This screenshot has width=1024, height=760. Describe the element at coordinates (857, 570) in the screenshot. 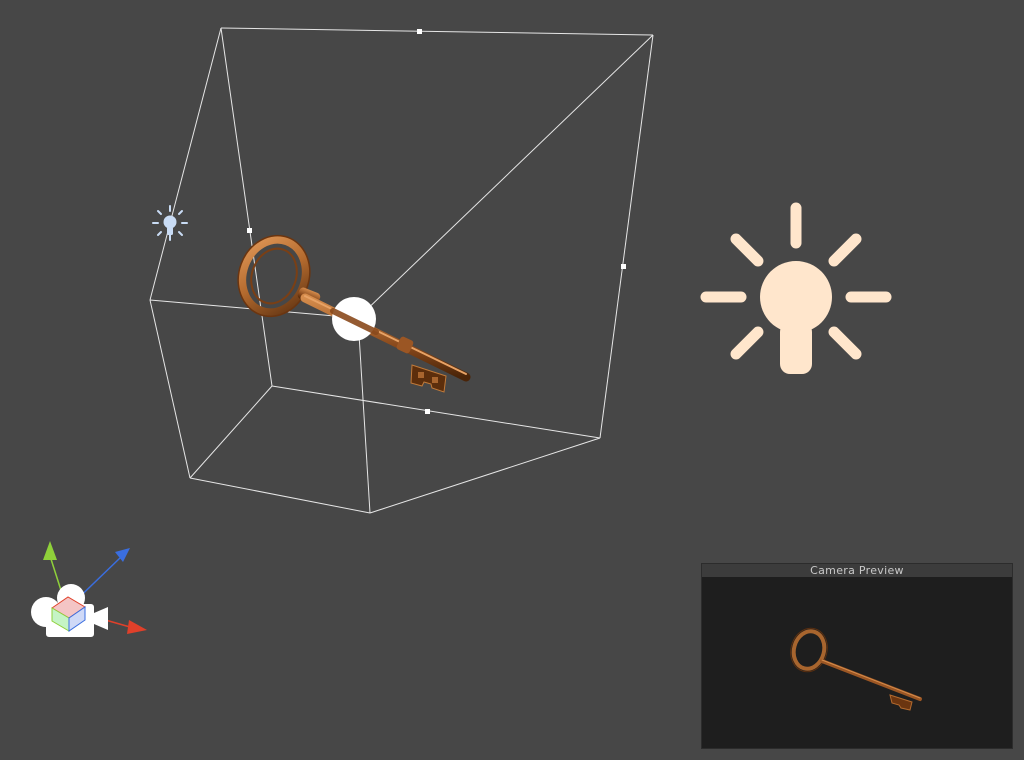

I see `camera-preview-title: Camera Preview` at that location.